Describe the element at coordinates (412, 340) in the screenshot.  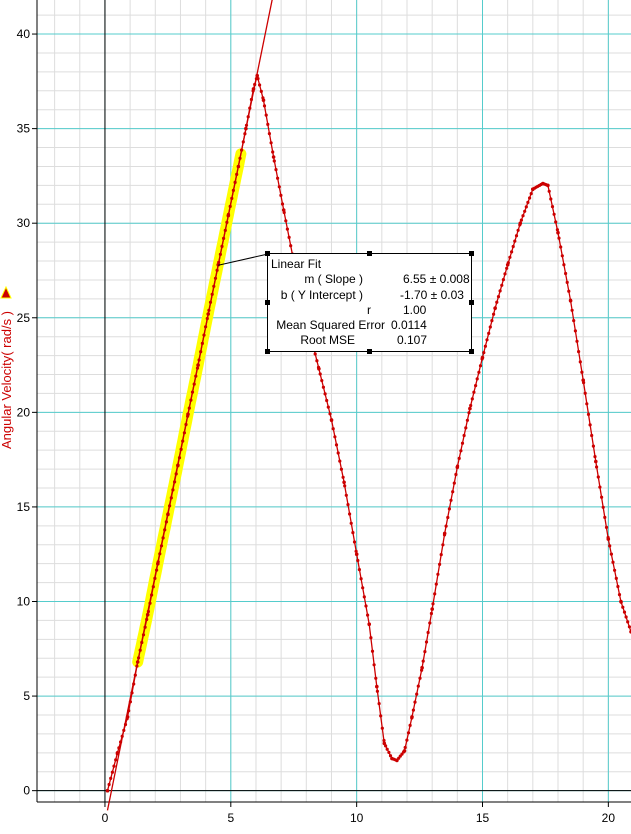
I see `annotation-value: 0.107` at that location.